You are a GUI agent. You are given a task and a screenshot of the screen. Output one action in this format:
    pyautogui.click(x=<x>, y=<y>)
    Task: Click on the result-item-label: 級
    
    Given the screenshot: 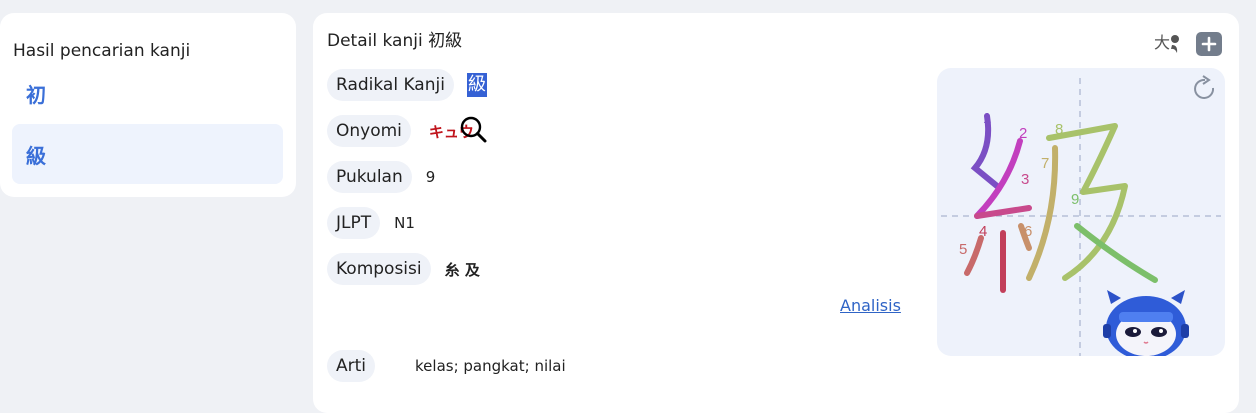 What is the action you would take?
    pyautogui.click(x=36, y=155)
    